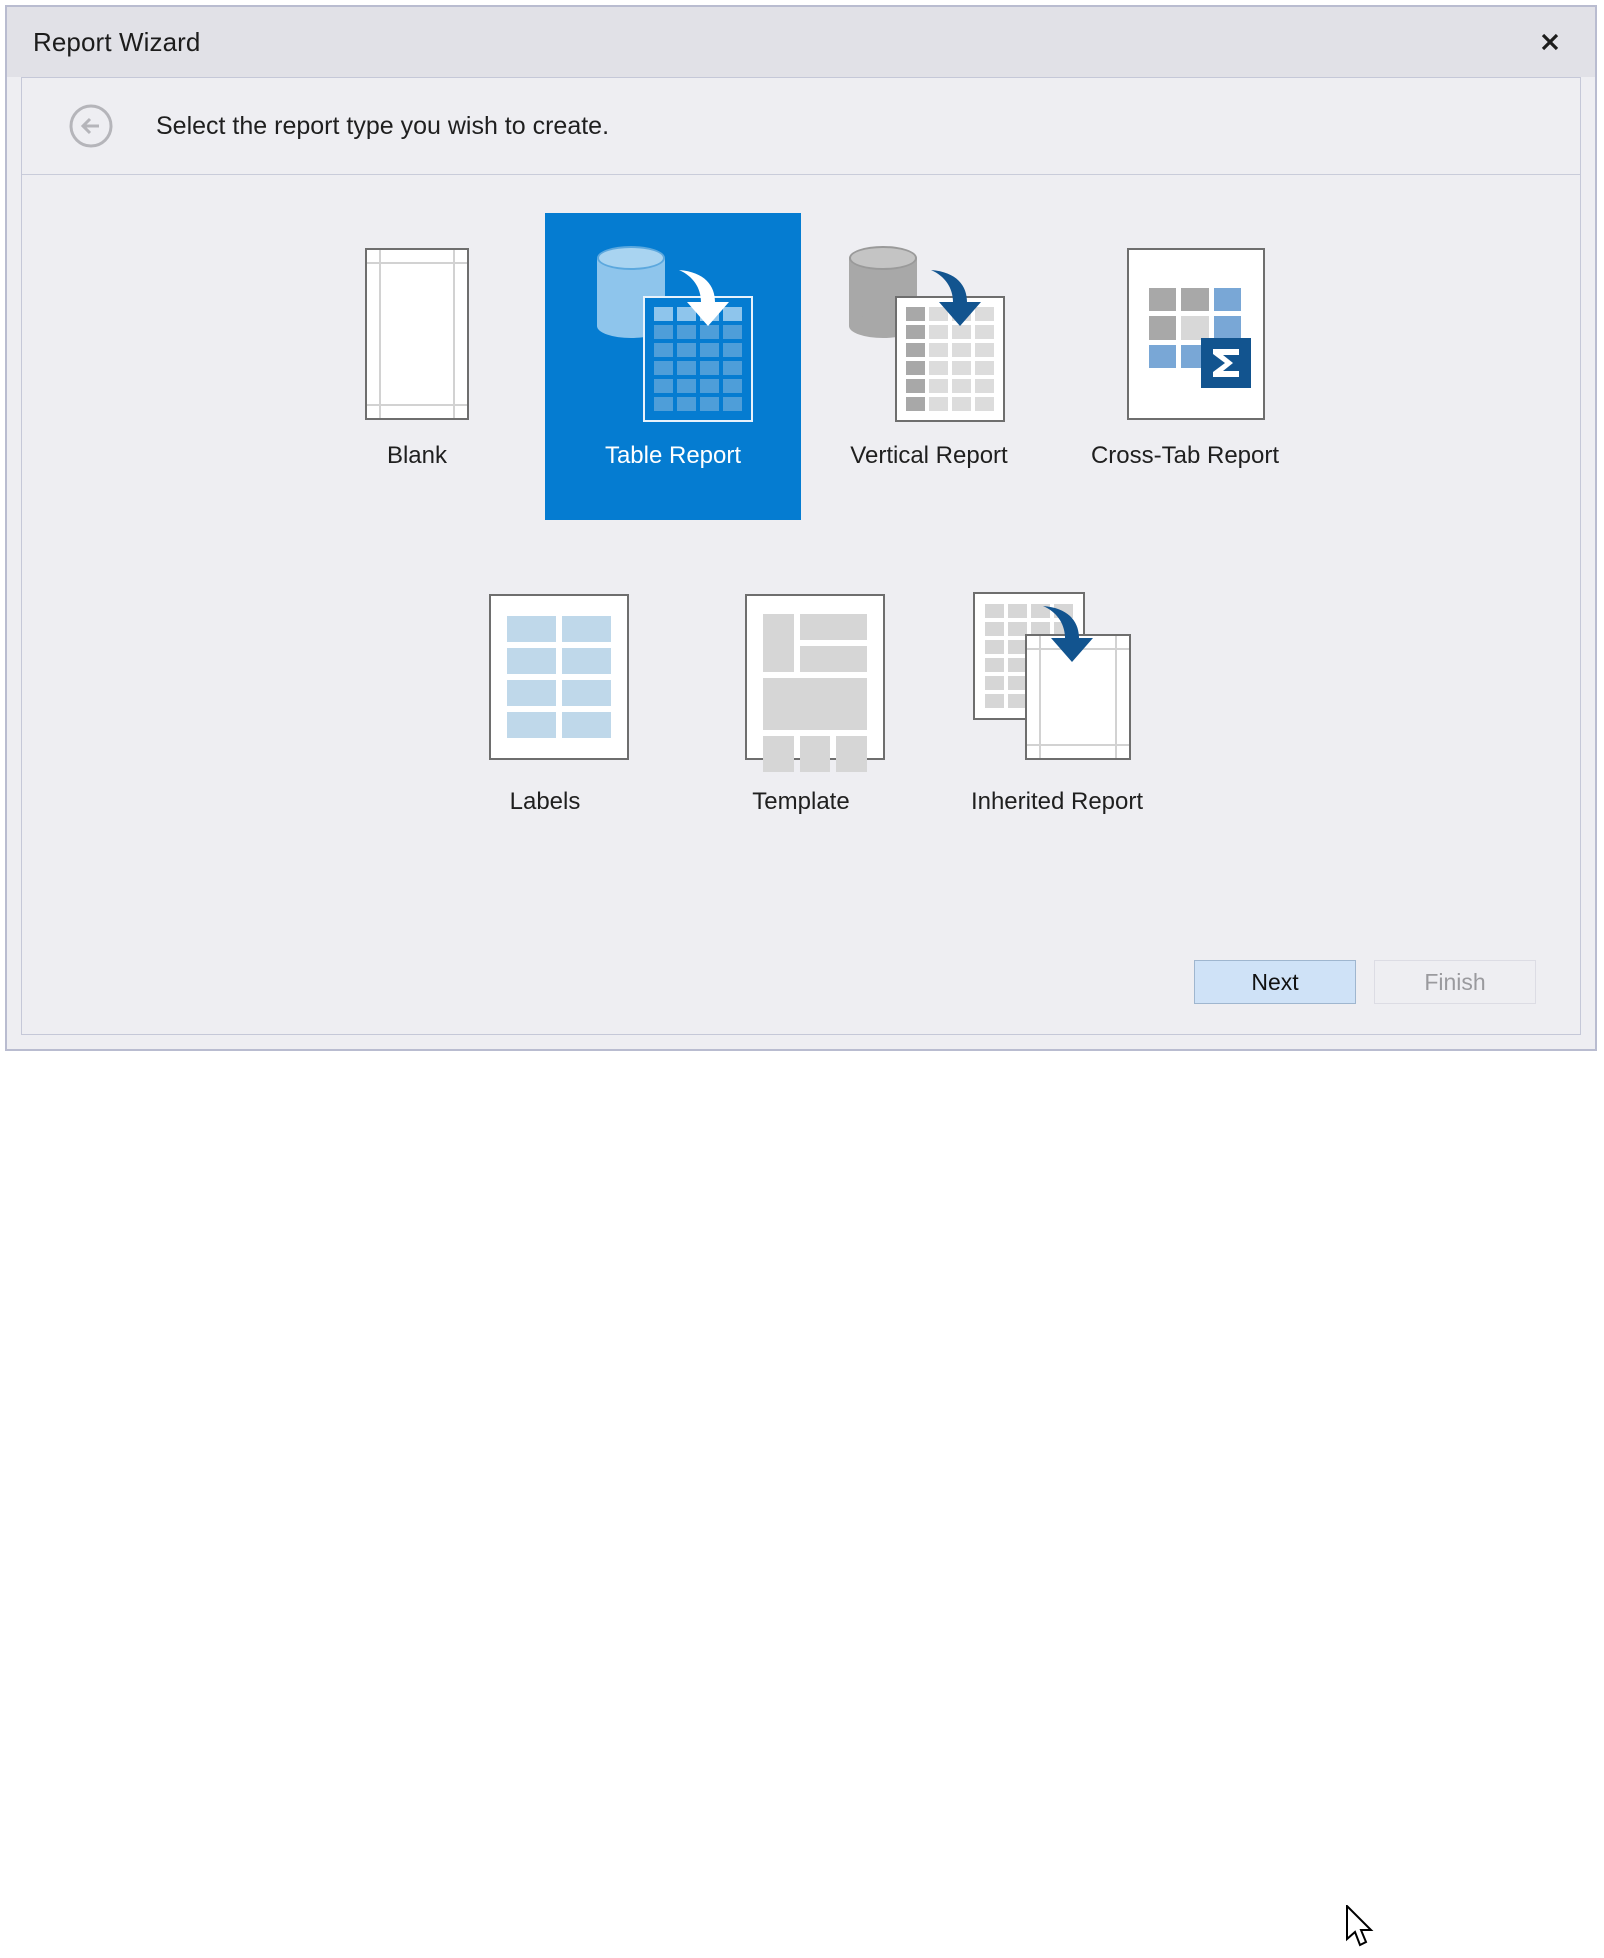 The width and height of the screenshot is (1604, 1958). Describe the element at coordinates (1363, 1930) in the screenshot. I see `mouse-cursor` at that location.